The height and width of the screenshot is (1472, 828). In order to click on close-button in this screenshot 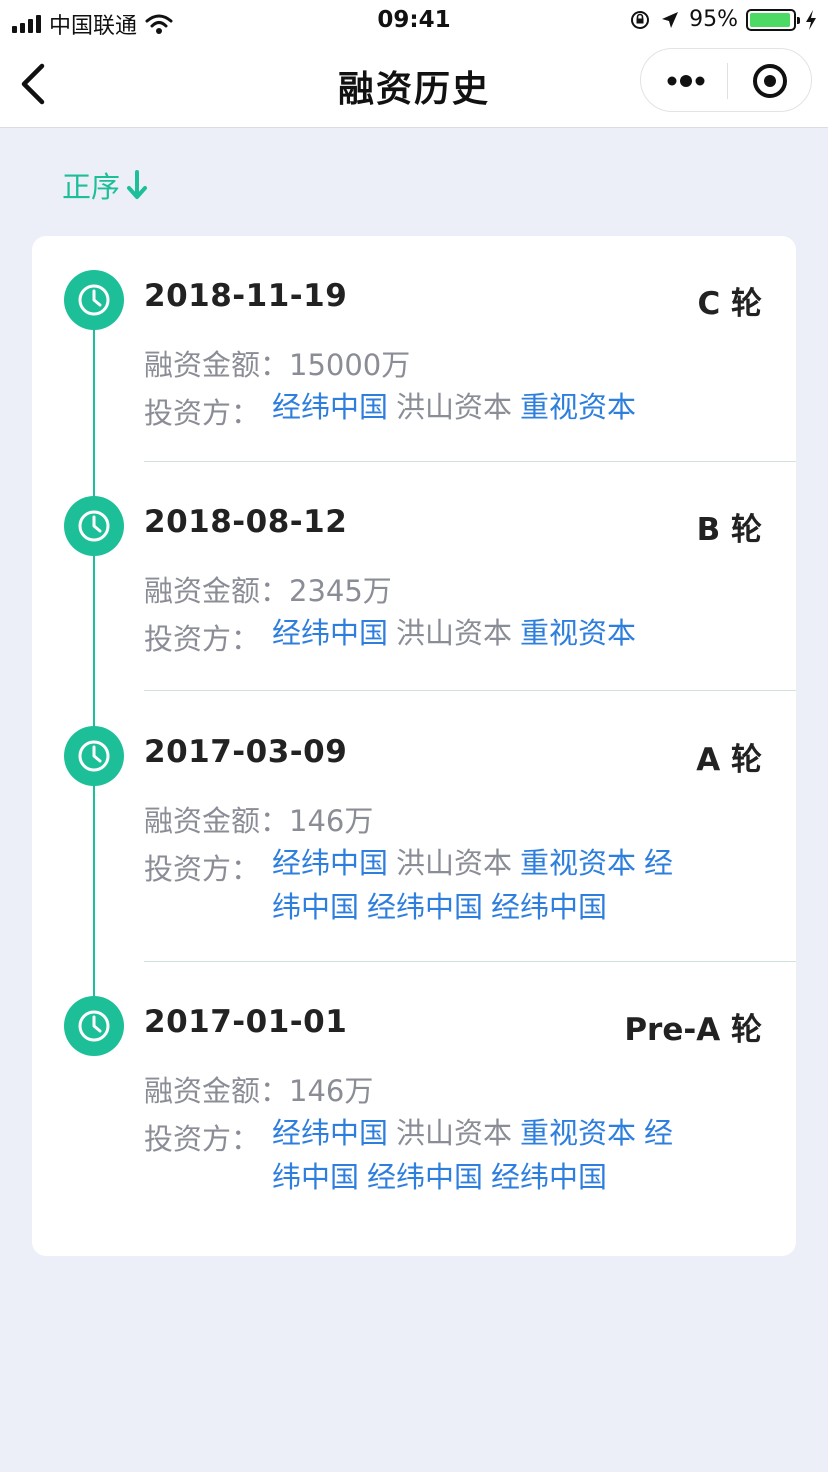, I will do `click(770, 81)`.